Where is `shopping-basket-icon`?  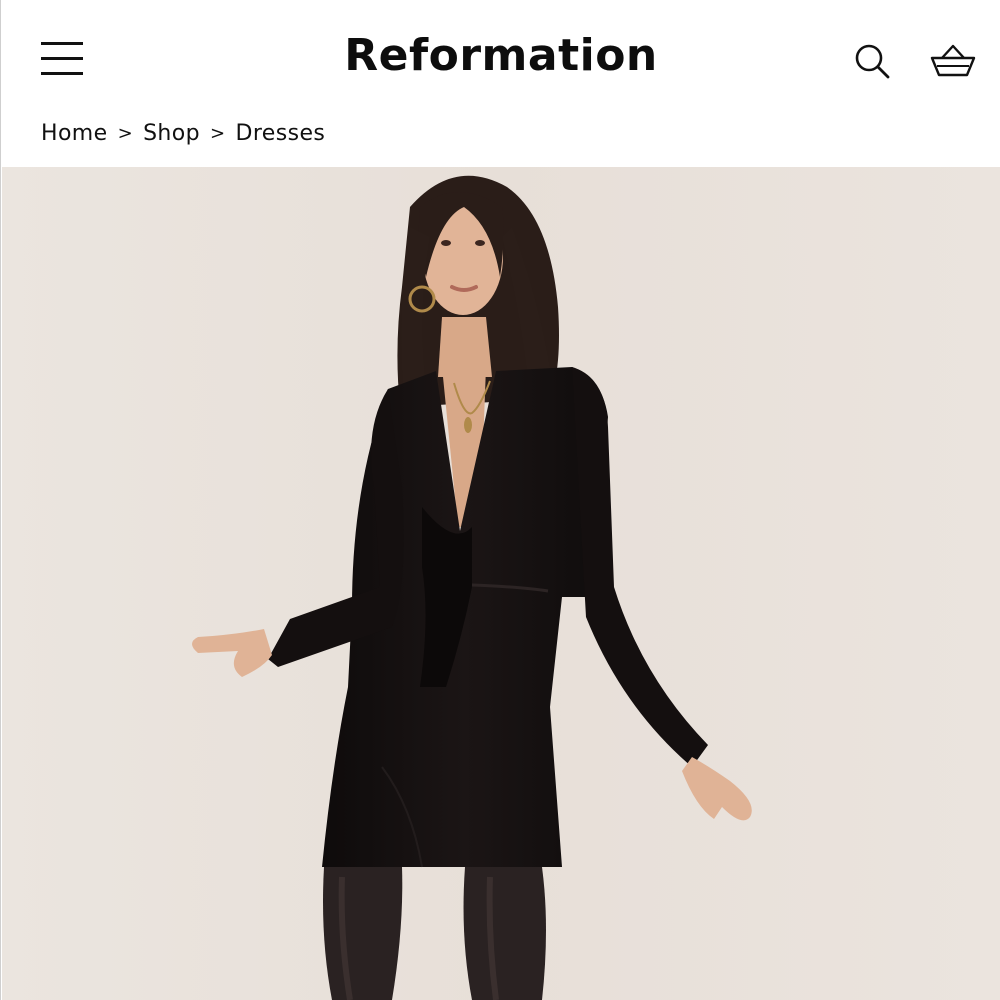 shopping-basket-icon is located at coordinates (952, 62).